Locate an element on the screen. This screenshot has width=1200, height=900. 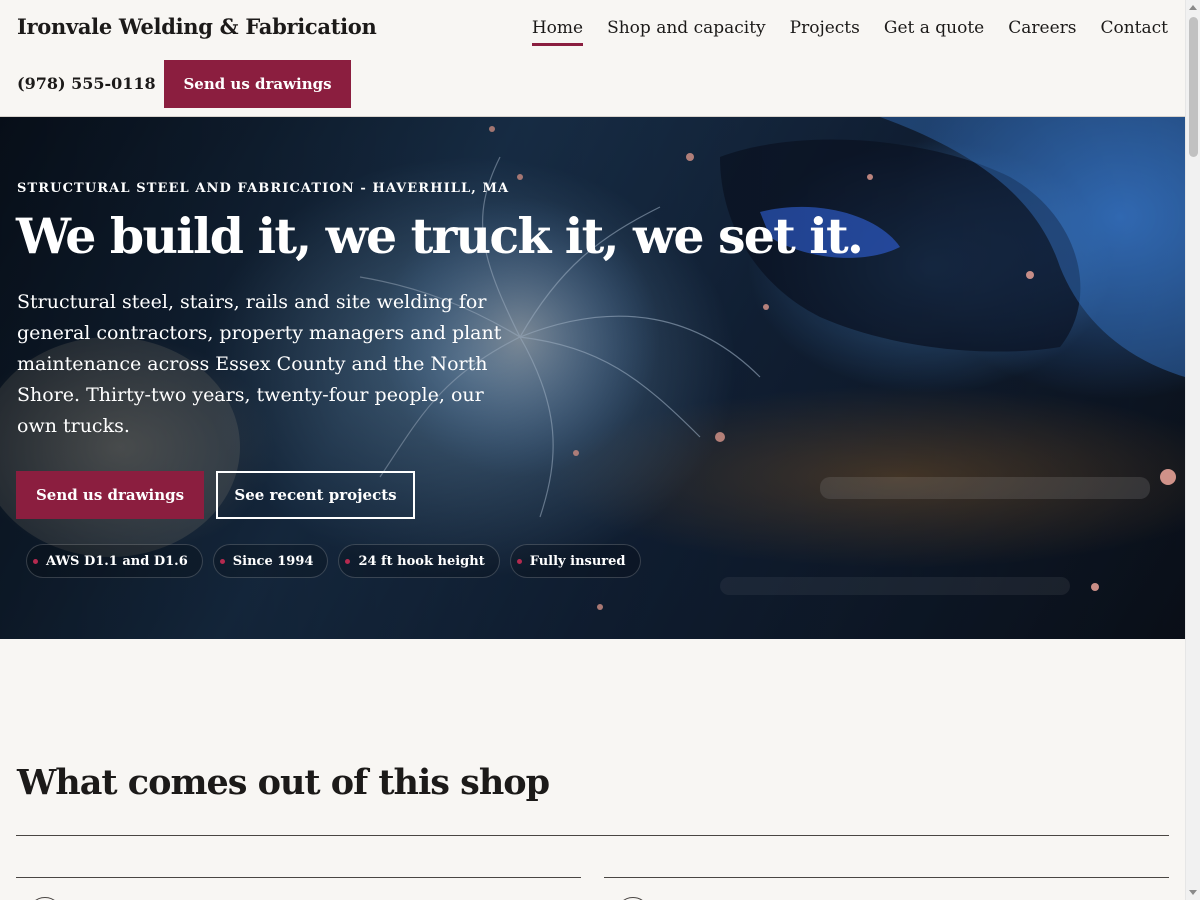
badge-label: AWS D1.1 and D1.6 is located at coordinates (117, 561).